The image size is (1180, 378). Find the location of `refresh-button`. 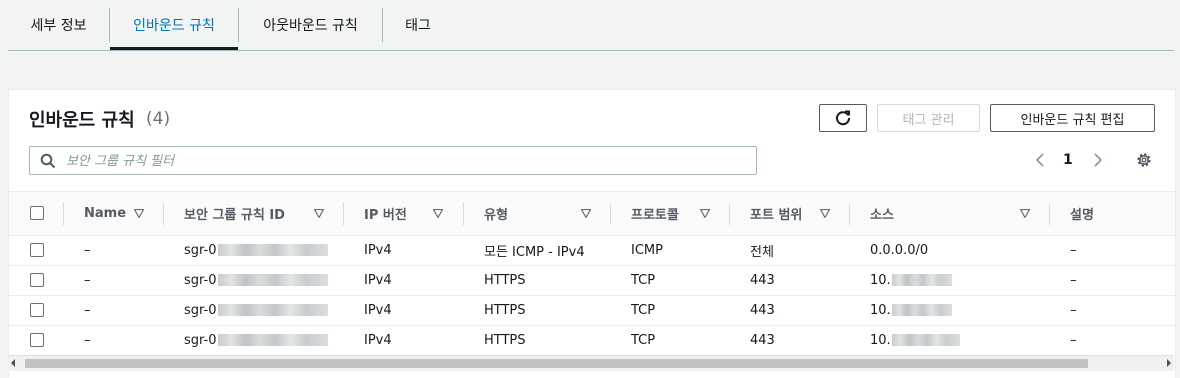

refresh-button is located at coordinates (843, 118).